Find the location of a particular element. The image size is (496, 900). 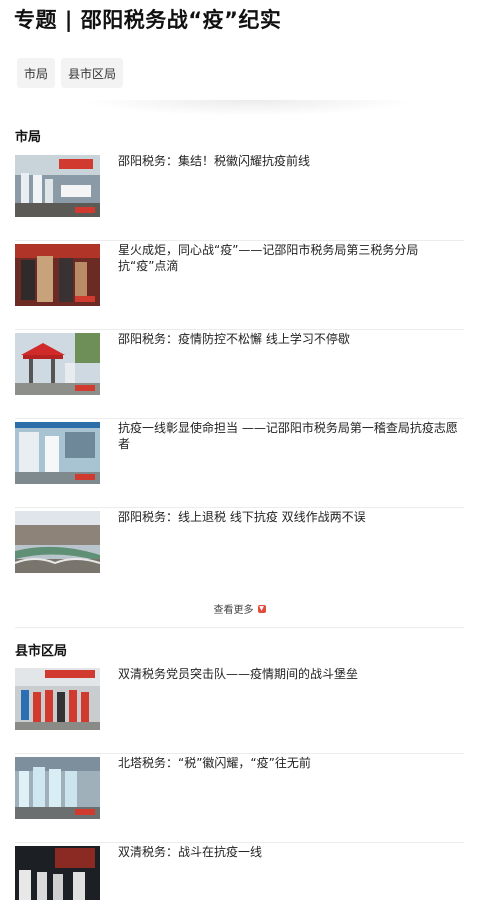

news-title: 星火成炬，同心战“疫”——记邵阳市税务局第三税务分局抗“疫”点滴 is located at coordinates (268, 258).